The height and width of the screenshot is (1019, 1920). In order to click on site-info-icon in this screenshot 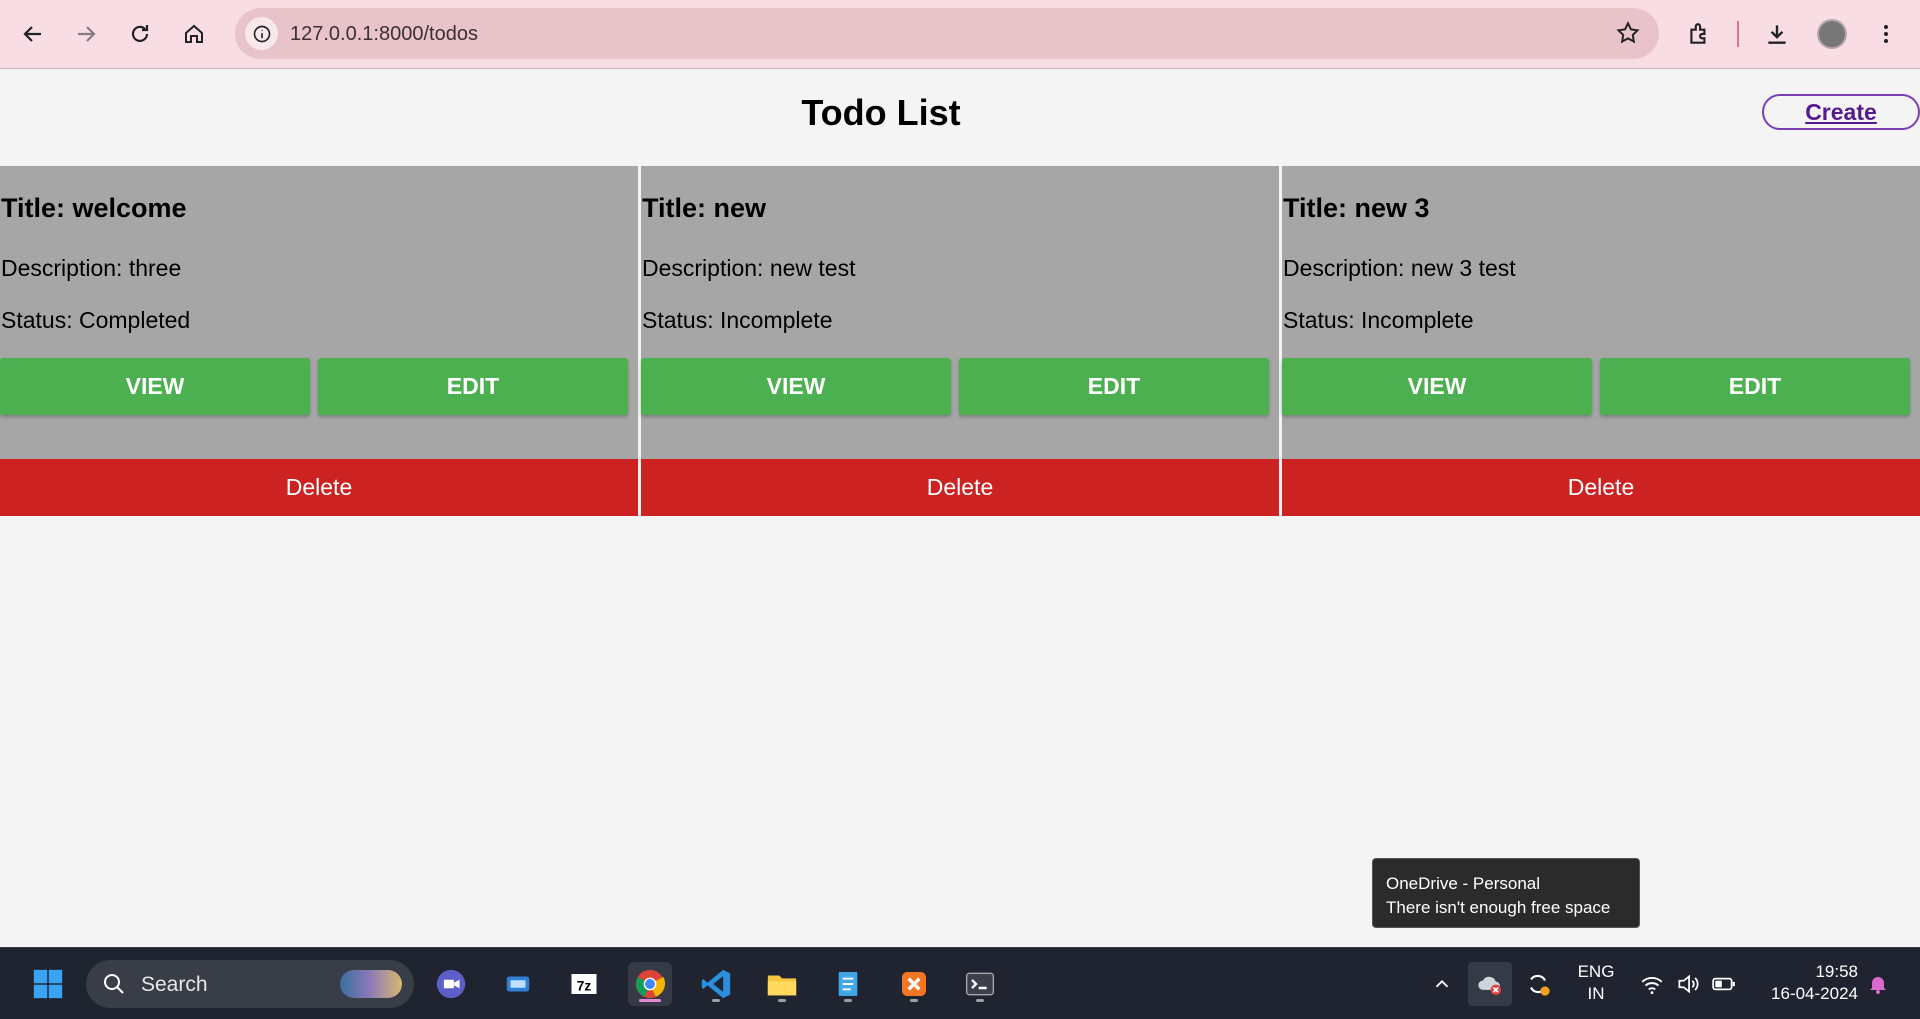, I will do `click(261, 33)`.